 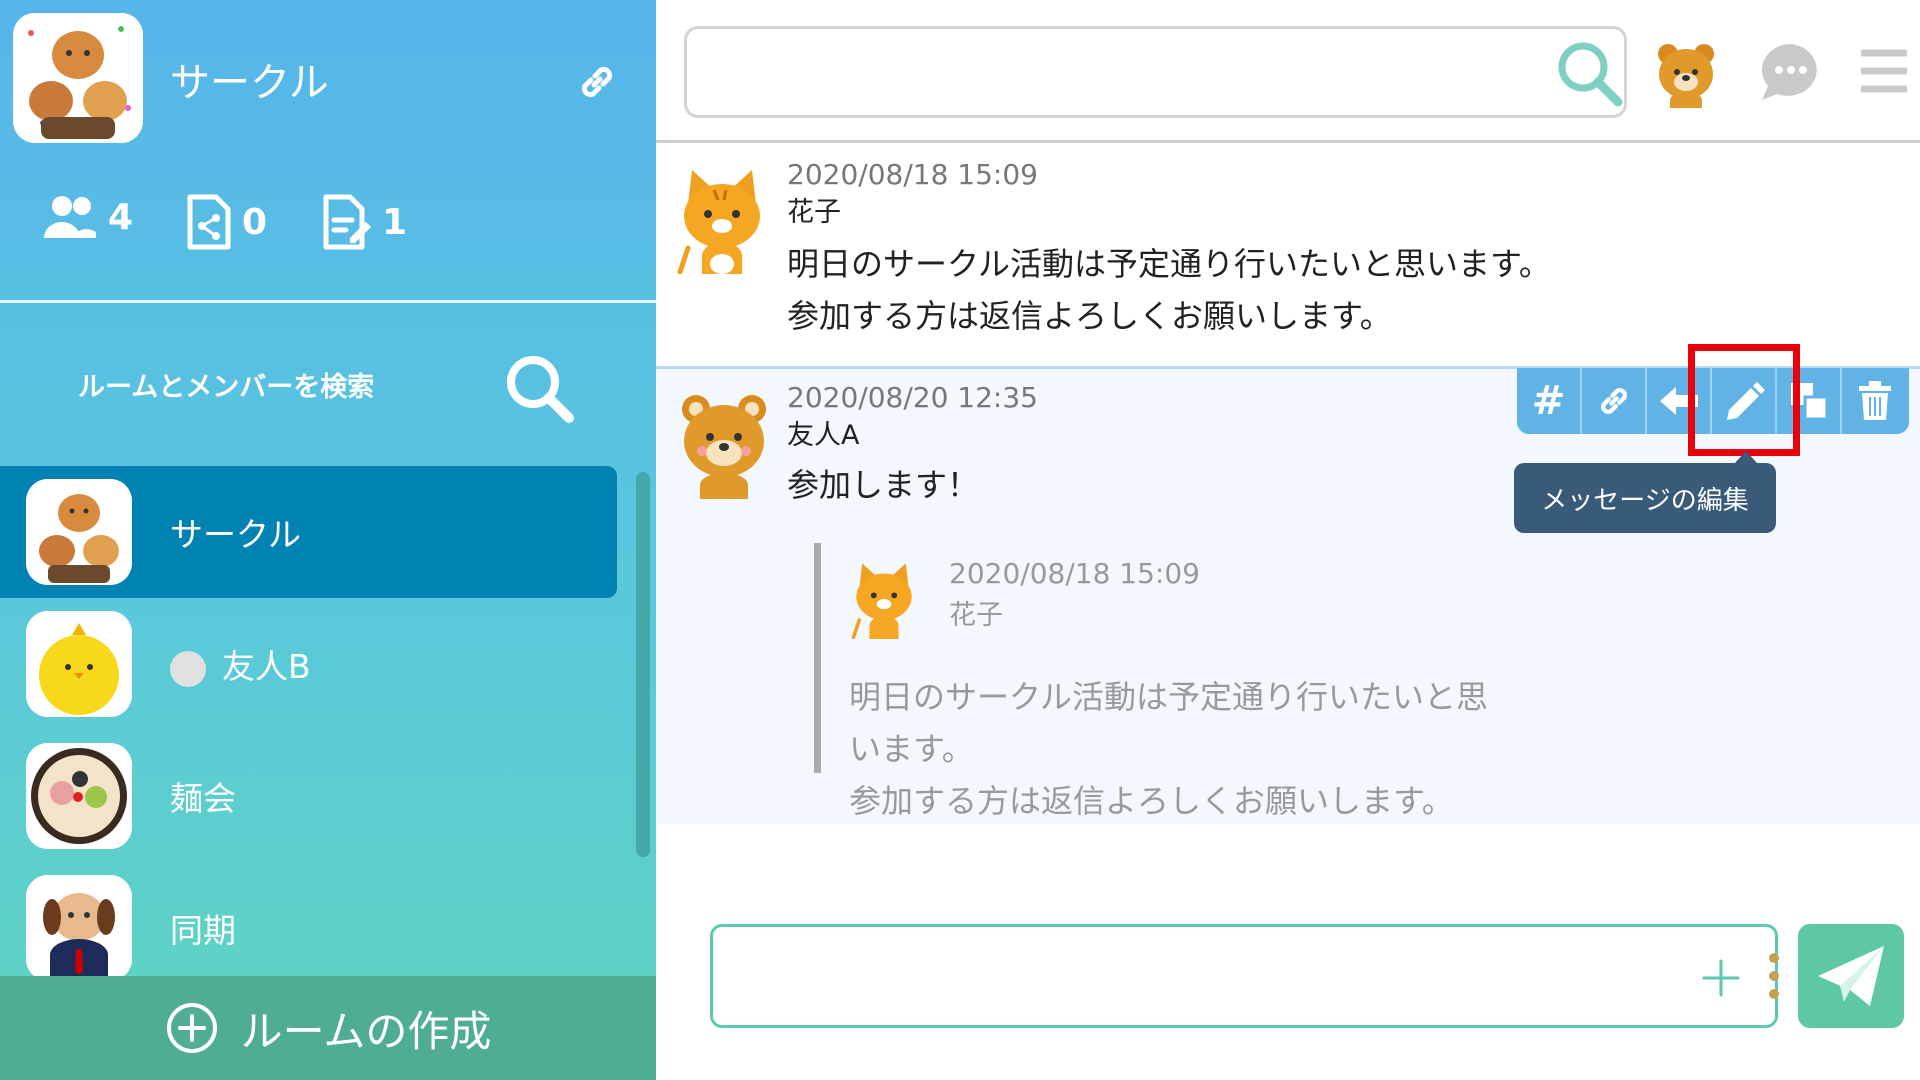 I want to click on note-count: 1, so click(x=364, y=222).